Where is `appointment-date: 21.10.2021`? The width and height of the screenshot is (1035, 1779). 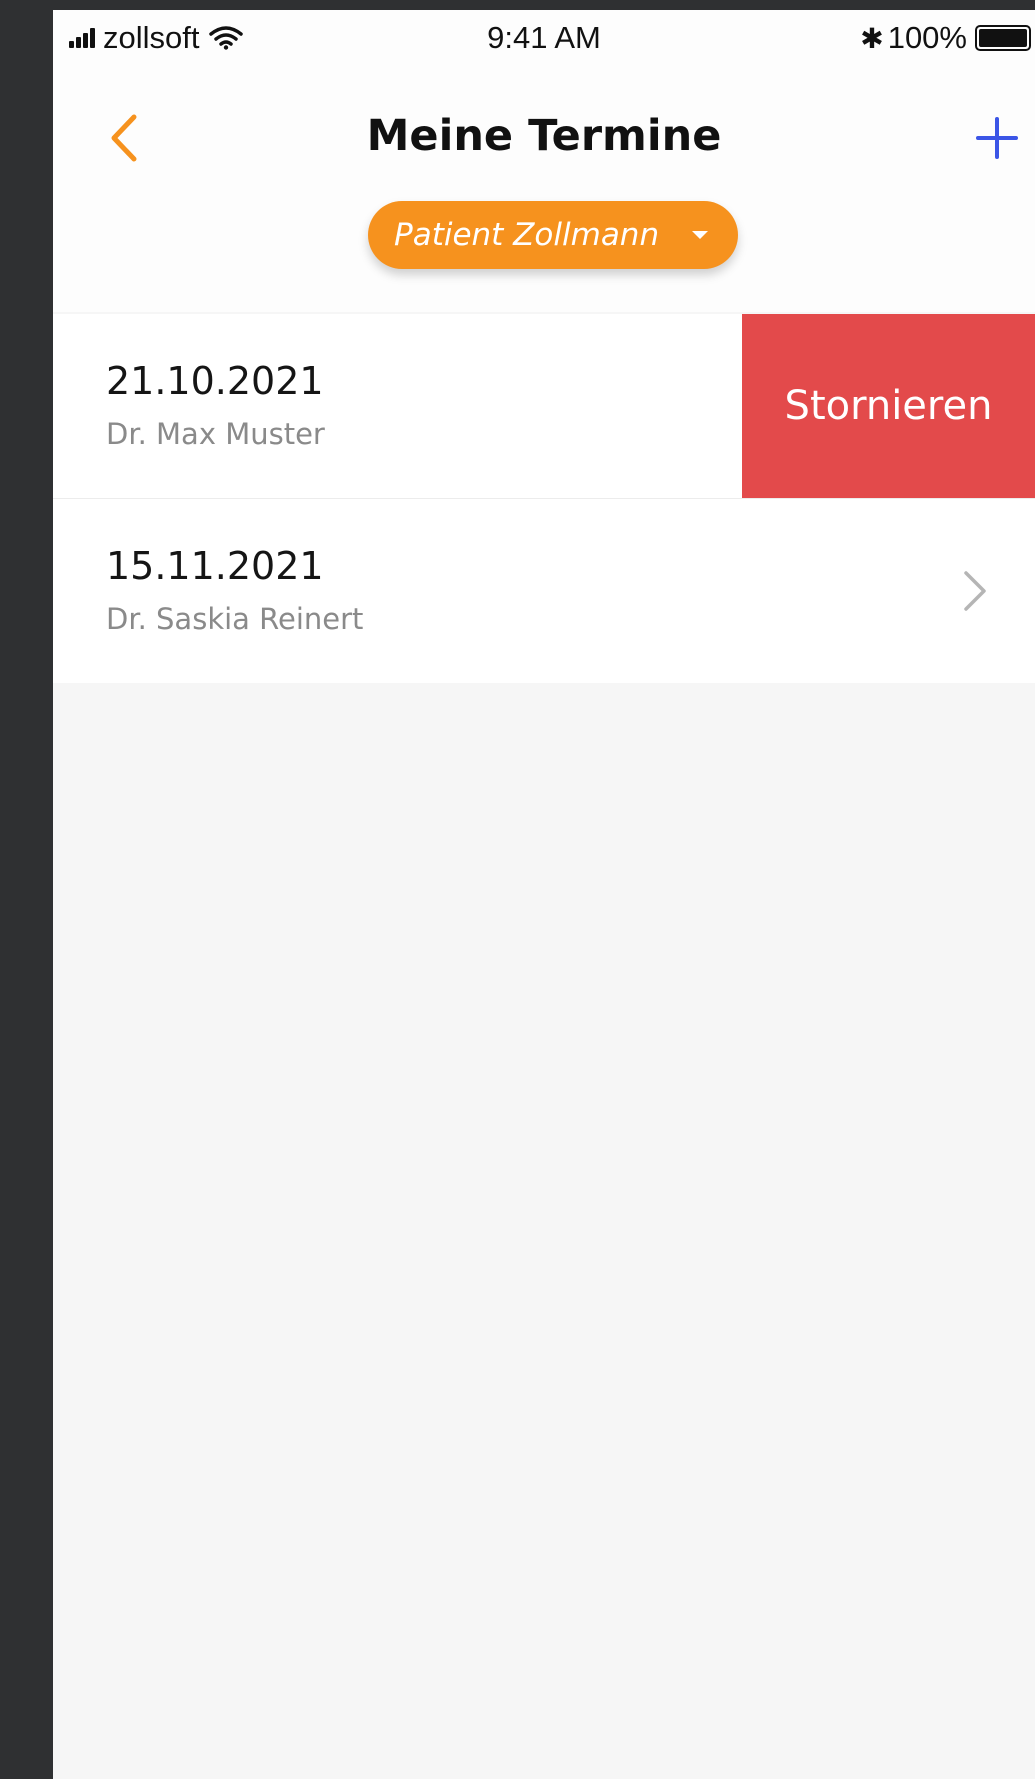 appointment-date: 21.10.2021 is located at coordinates (215, 381).